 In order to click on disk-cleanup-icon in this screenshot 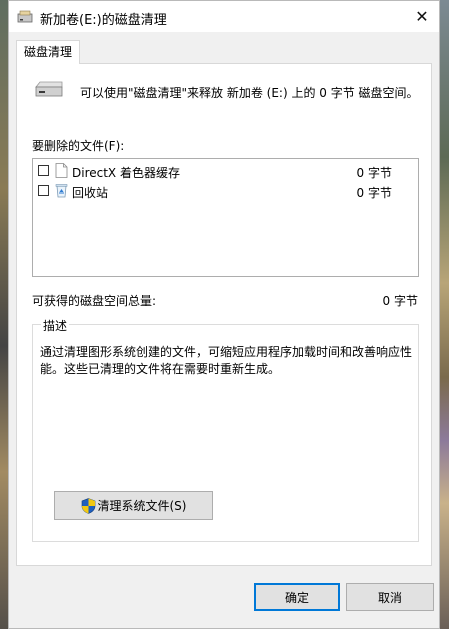, I will do `click(25, 16)`.